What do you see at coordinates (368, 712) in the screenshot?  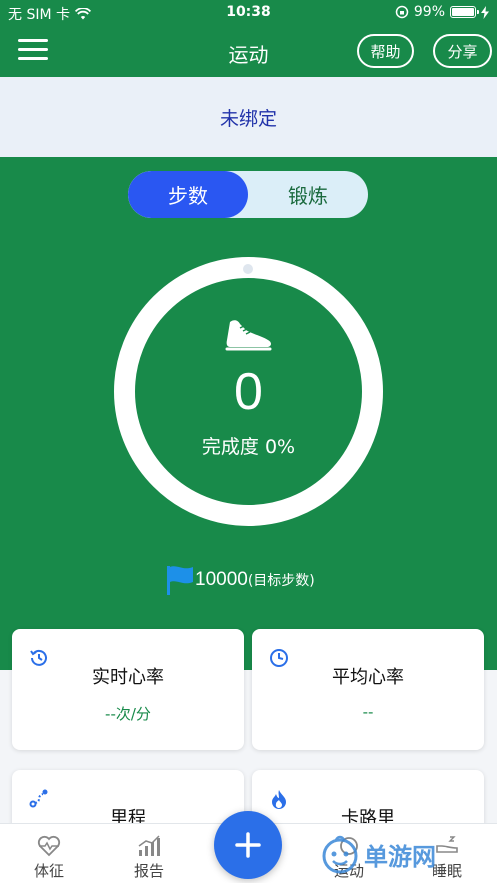 I see `card-value: --` at bounding box center [368, 712].